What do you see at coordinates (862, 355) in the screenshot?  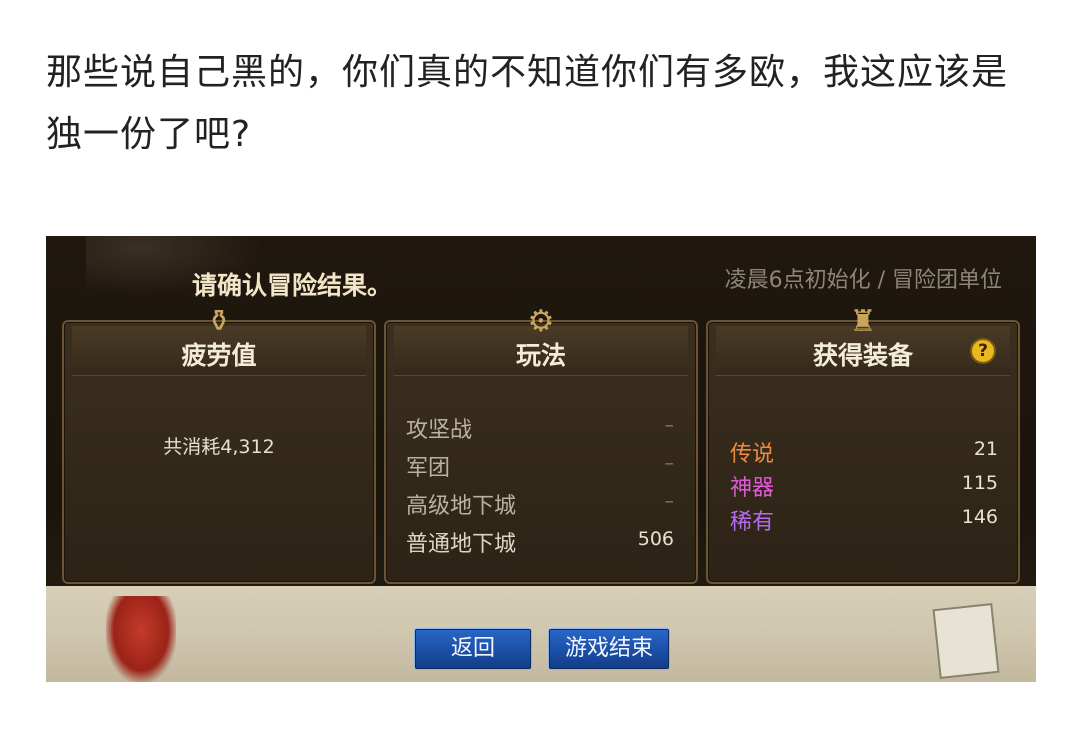 I see `equipment-panel-title: 获得装备` at bounding box center [862, 355].